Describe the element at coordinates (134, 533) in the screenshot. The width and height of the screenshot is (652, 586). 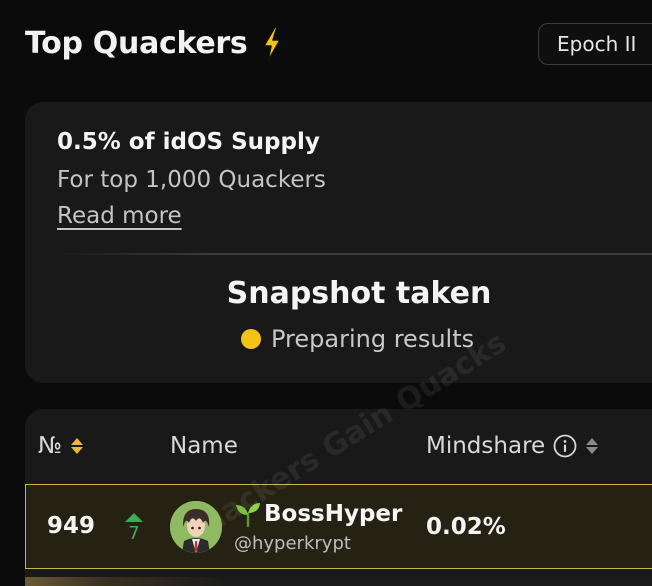
I see `rank-change-value: 7` at that location.